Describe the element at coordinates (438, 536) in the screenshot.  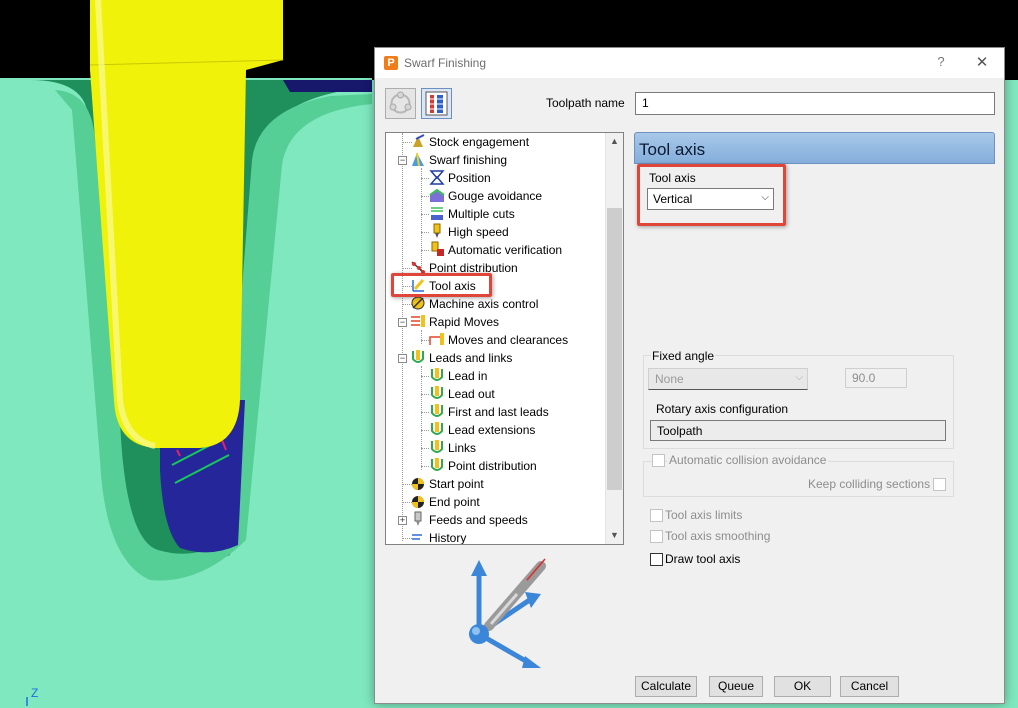
I see `tree-item-history: History` at that location.